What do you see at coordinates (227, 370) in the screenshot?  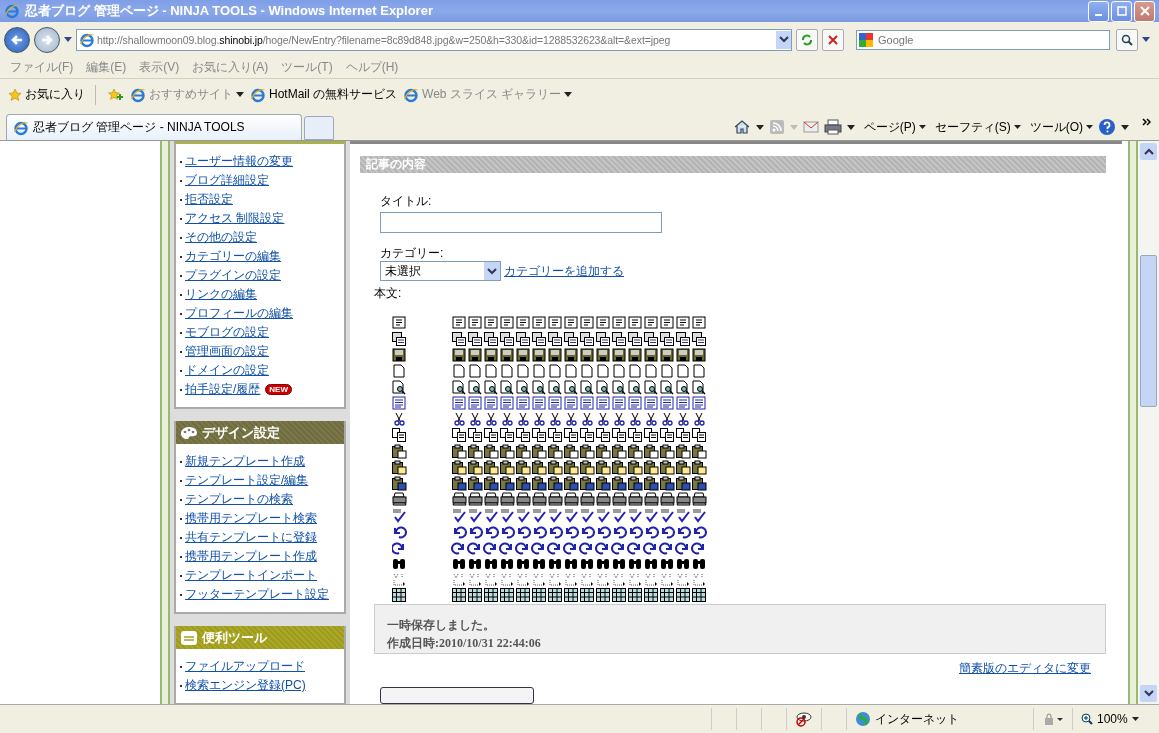 I see `sidebar-link: ドメインの設定` at bounding box center [227, 370].